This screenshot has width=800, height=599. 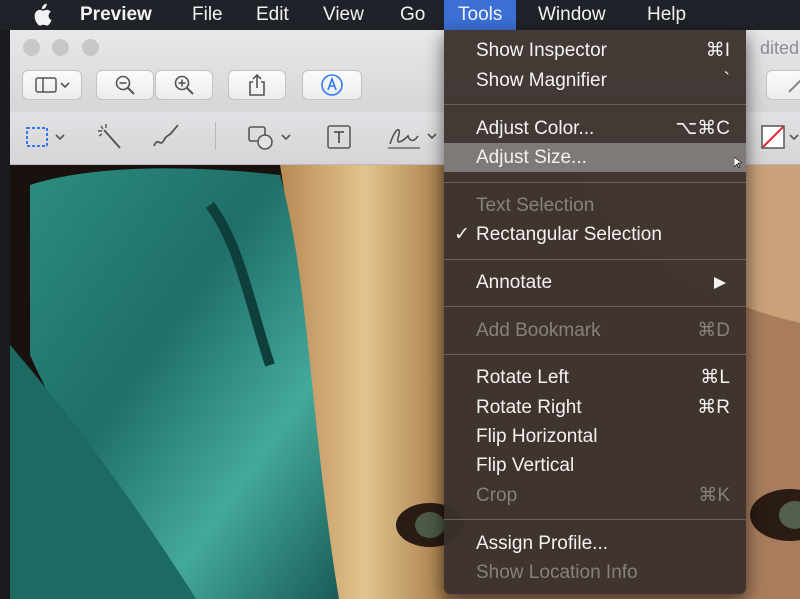 I want to click on menu-item-flip-horizontal: Flip Horizontal, so click(x=595, y=436).